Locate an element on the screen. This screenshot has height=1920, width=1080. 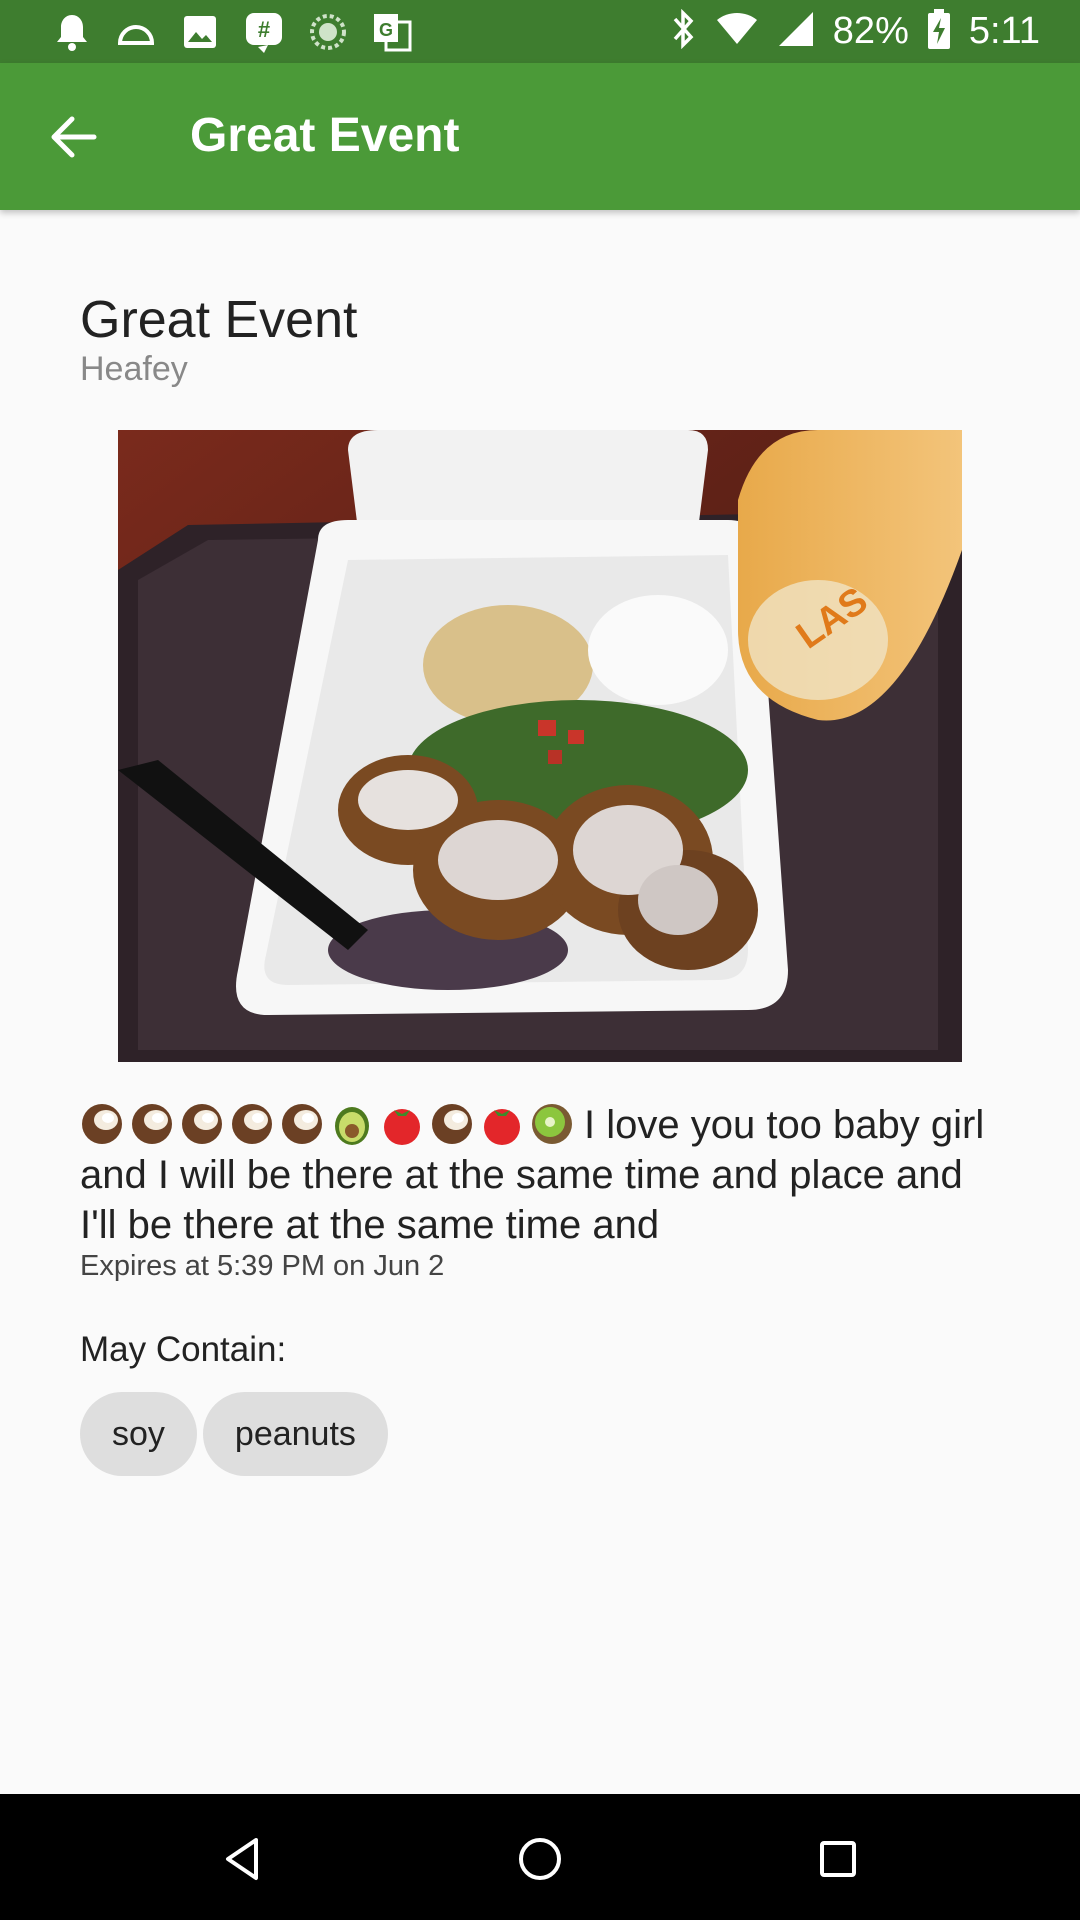
app-bar: Great Event is located at coordinates (540, 136).